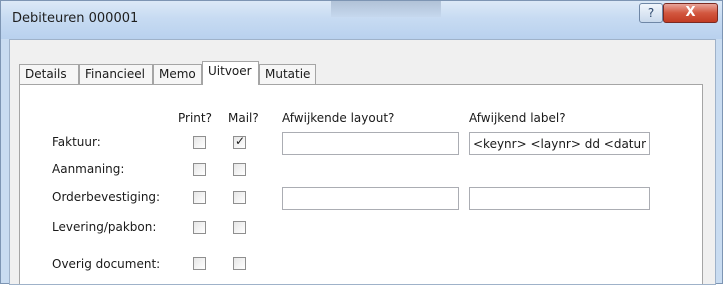  I want to click on faktuur-mail-checkbox: ✓, so click(239, 141).